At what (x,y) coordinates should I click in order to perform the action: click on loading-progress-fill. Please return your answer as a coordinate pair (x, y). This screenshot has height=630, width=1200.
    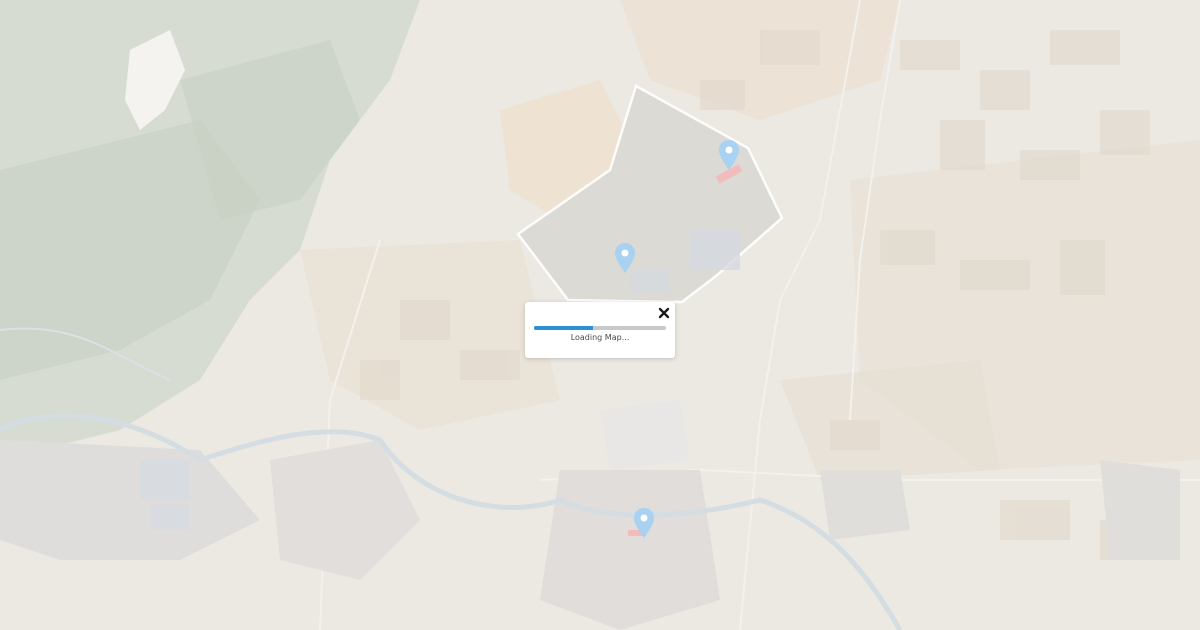
    Looking at the image, I should click on (564, 328).